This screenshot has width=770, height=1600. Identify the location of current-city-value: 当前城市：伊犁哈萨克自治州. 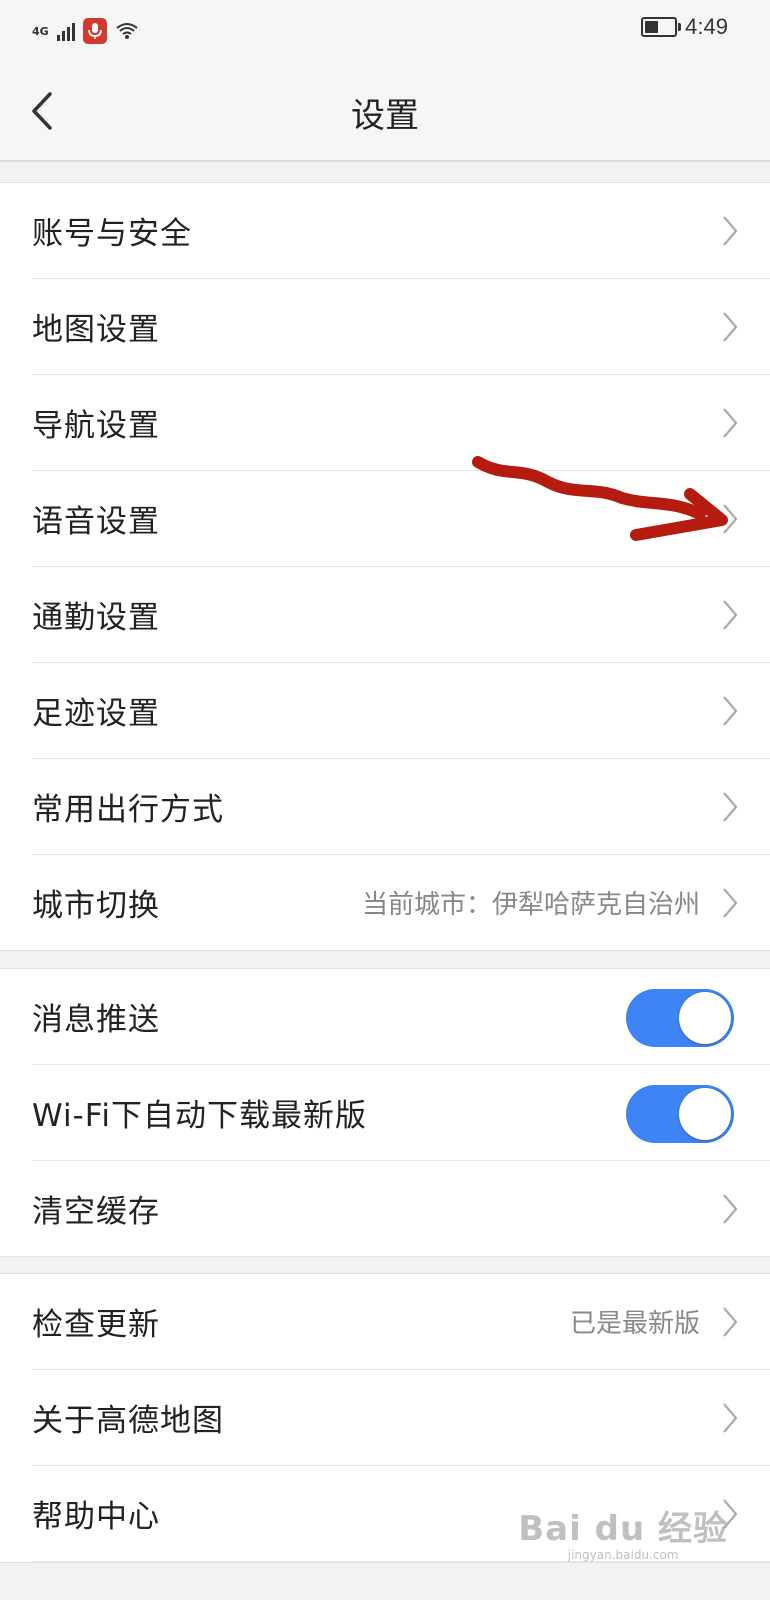
(530, 905).